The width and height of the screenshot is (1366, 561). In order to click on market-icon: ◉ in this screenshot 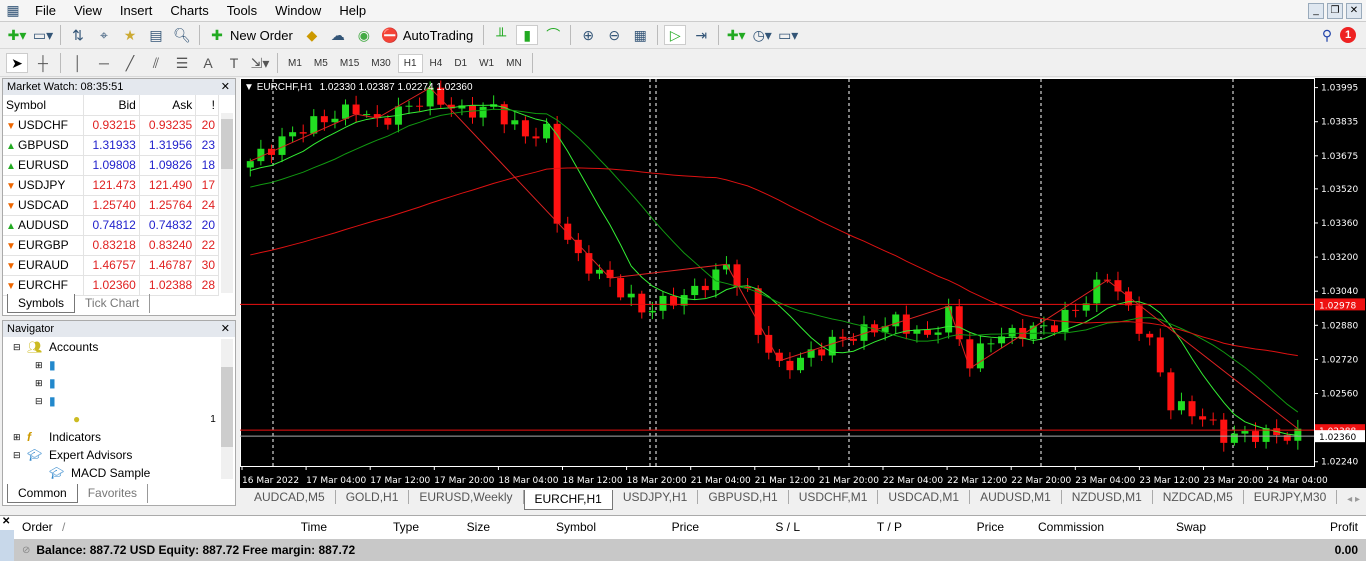, I will do `click(364, 35)`.